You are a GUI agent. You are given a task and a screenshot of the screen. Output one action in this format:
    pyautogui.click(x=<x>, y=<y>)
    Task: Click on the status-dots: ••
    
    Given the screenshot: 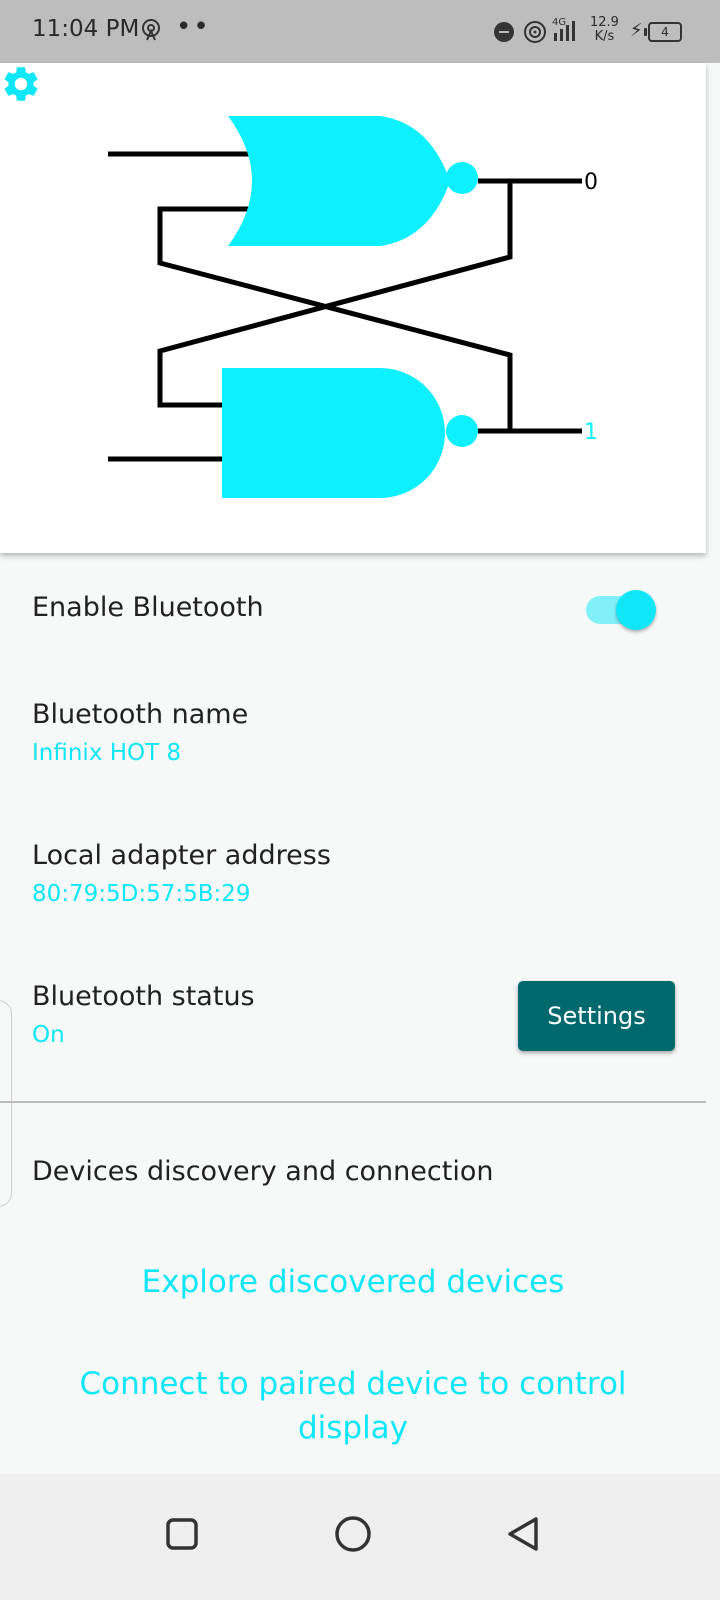 What is the action you would take?
    pyautogui.click(x=193, y=27)
    